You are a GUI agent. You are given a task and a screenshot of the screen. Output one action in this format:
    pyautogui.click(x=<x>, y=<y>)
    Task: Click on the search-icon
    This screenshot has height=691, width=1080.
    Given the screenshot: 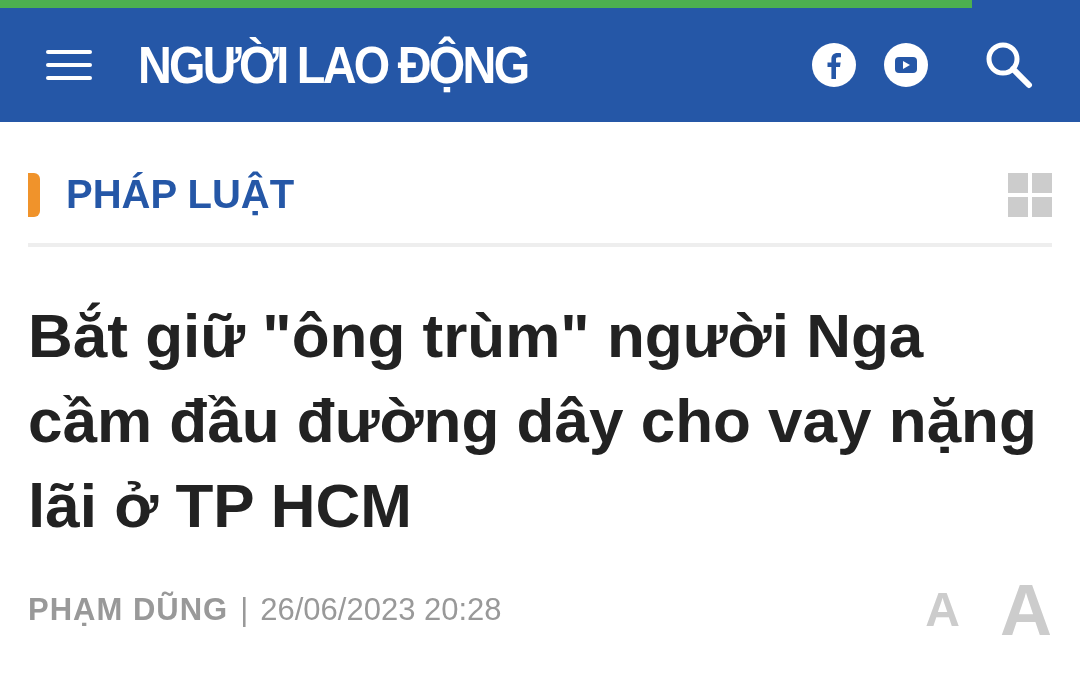 What is the action you would take?
    pyautogui.click(x=1009, y=65)
    